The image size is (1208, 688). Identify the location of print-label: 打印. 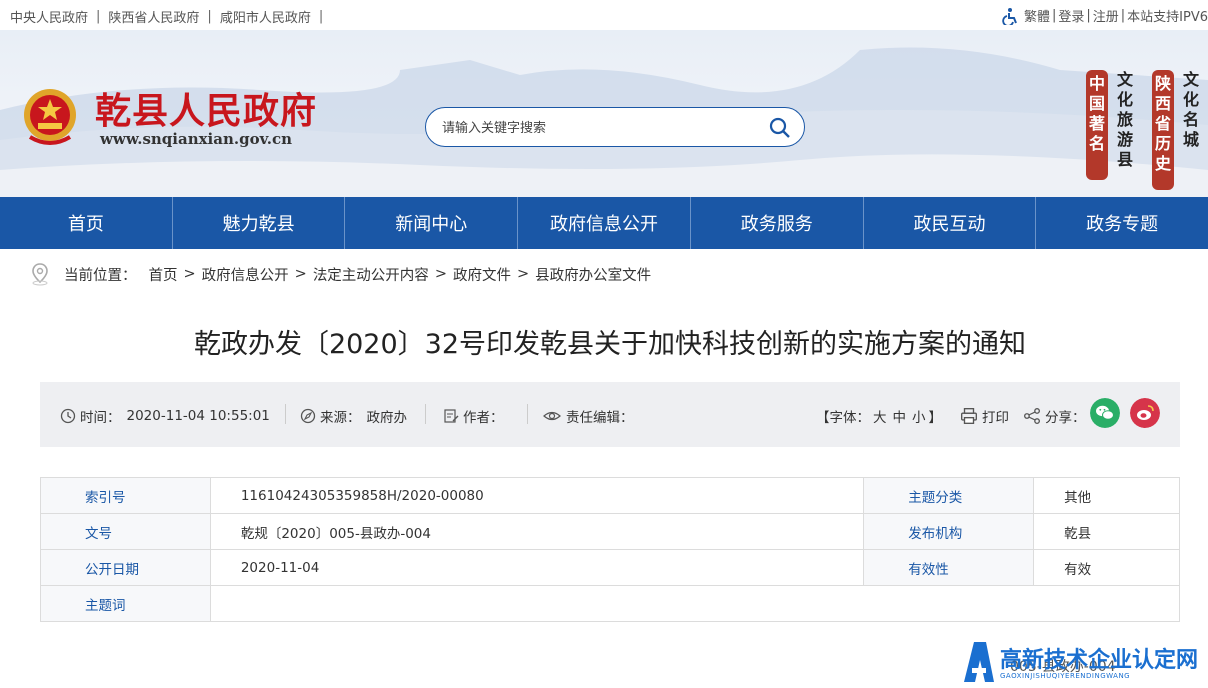
(995, 418).